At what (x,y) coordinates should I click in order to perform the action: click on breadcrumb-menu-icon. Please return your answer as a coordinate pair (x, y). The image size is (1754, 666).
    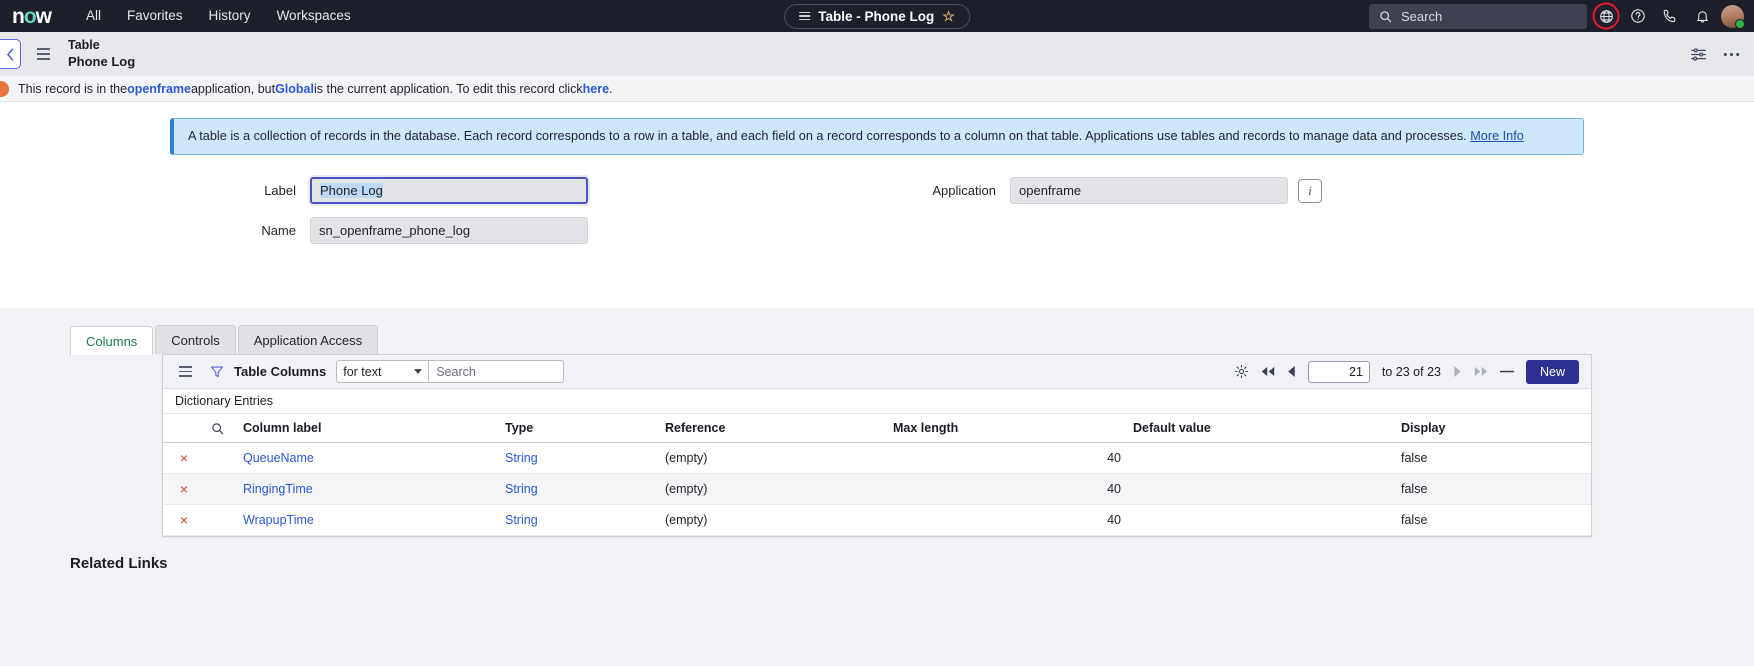
    Looking at the image, I should click on (43, 54).